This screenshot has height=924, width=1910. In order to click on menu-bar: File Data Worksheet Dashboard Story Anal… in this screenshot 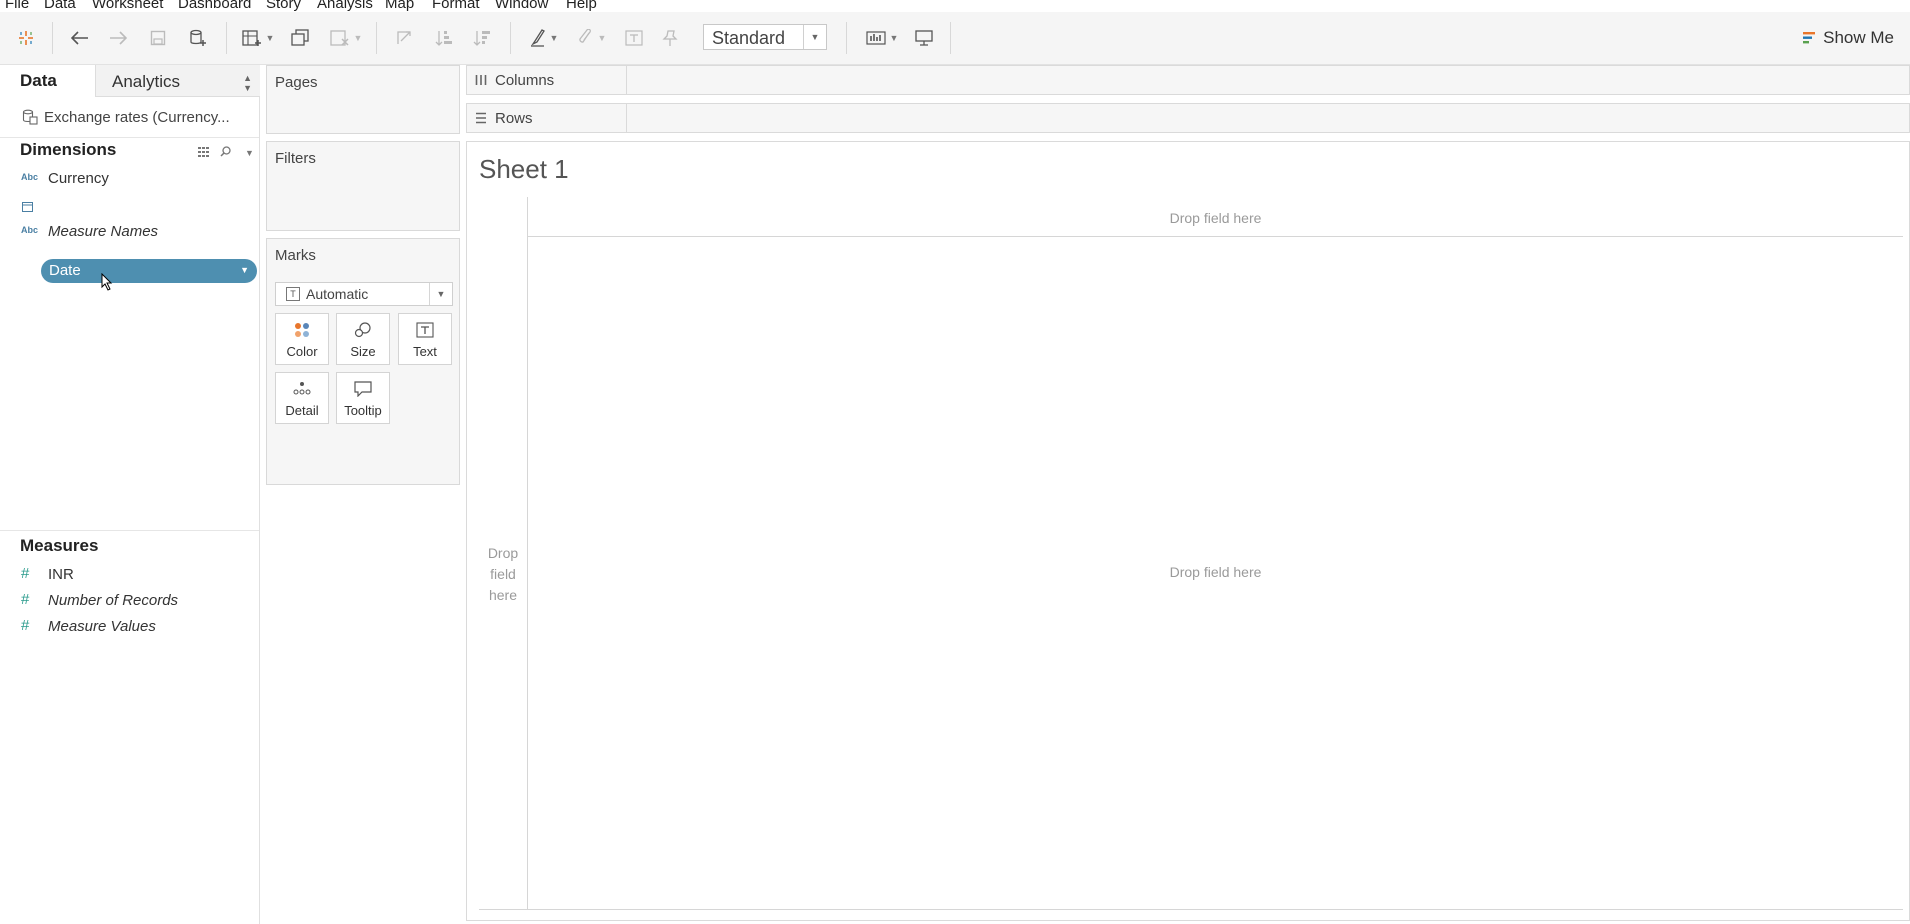, I will do `click(955, 6)`.